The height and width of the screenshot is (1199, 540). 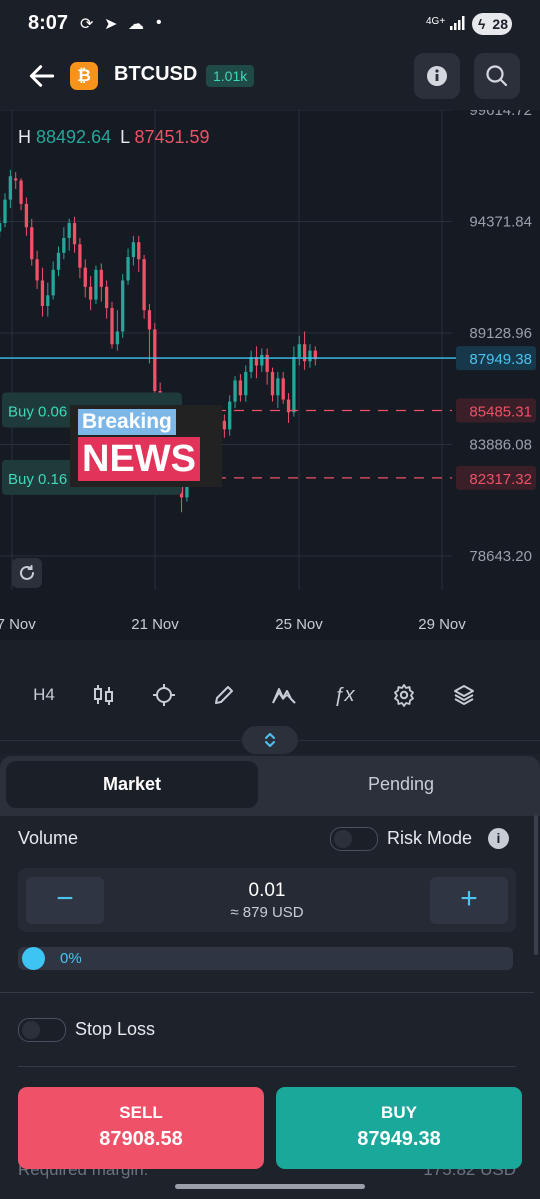 What do you see at coordinates (18, 624) in the screenshot?
I see `date-tick-label: 17 Nov` at bounding box center [18, 624].